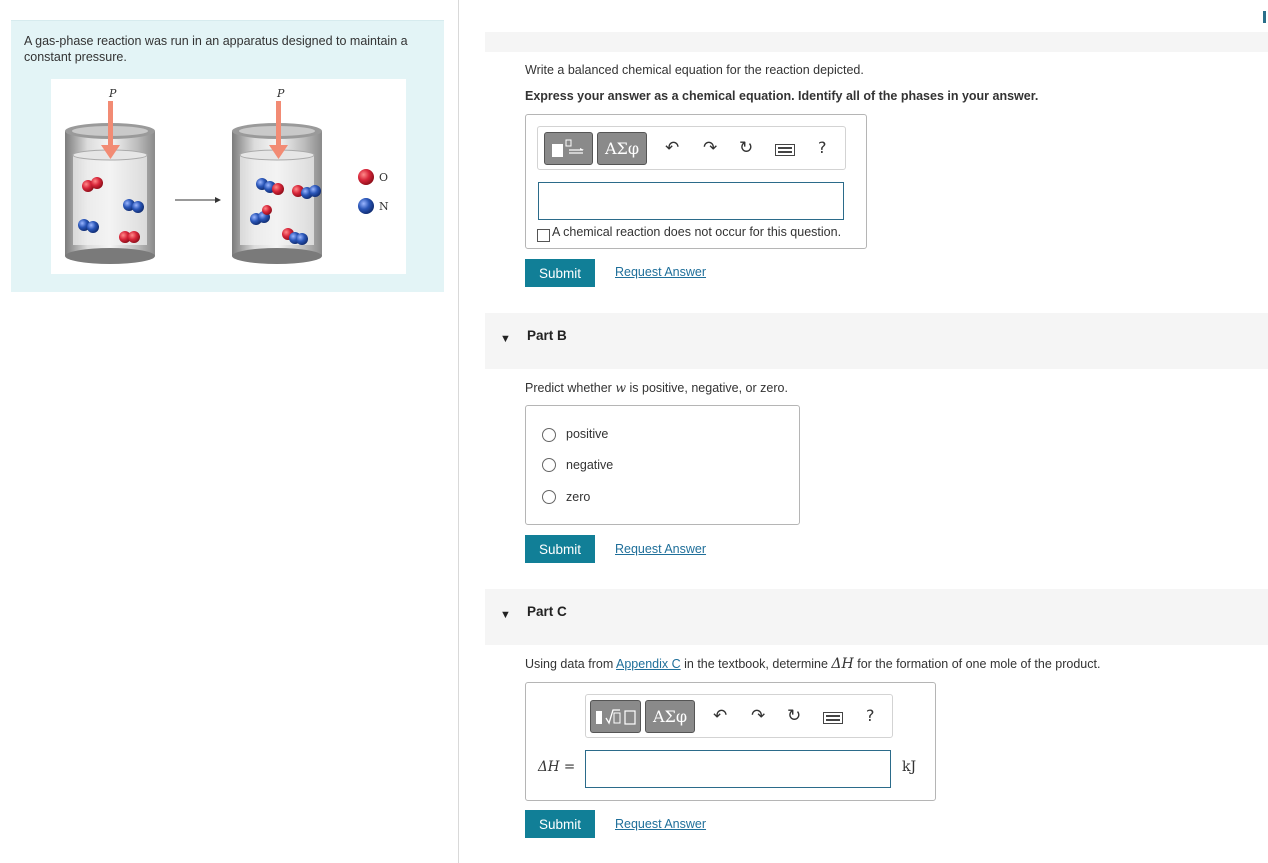  What do you see at coordinates (756, 664) in the screenshot?
I see `part-c-question-mid: in the textbook, determine` at bounding box center [756, 664].